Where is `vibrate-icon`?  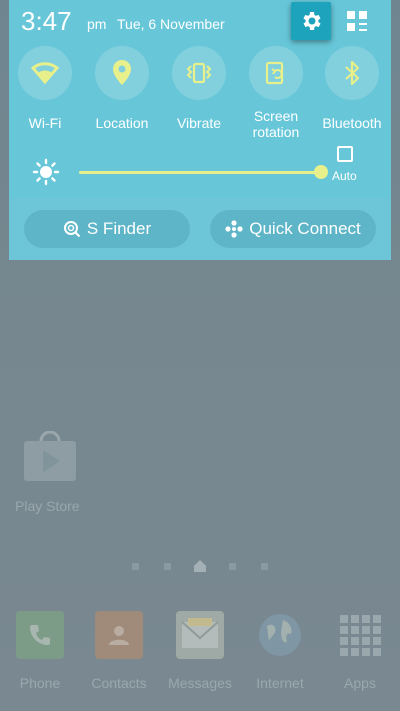 vibrate-icon is located at coordinates (199, 73).